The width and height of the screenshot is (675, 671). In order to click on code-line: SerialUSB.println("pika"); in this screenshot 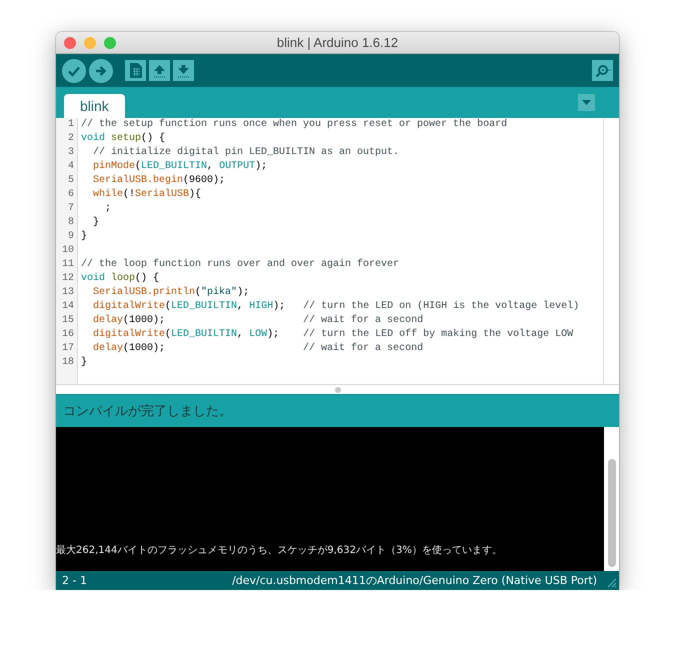, I will do `click(171, 293)`.